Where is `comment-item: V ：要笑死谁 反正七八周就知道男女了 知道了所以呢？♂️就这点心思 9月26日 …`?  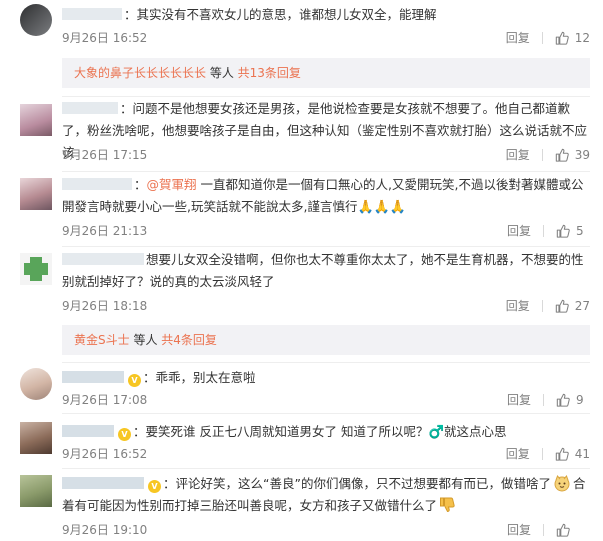
comment-item: V ：要笑死谁 反正七八周就知道男女了 知道了所以呢？♂️就这点心思 9月26日 … is located at coordinates (305, 443).